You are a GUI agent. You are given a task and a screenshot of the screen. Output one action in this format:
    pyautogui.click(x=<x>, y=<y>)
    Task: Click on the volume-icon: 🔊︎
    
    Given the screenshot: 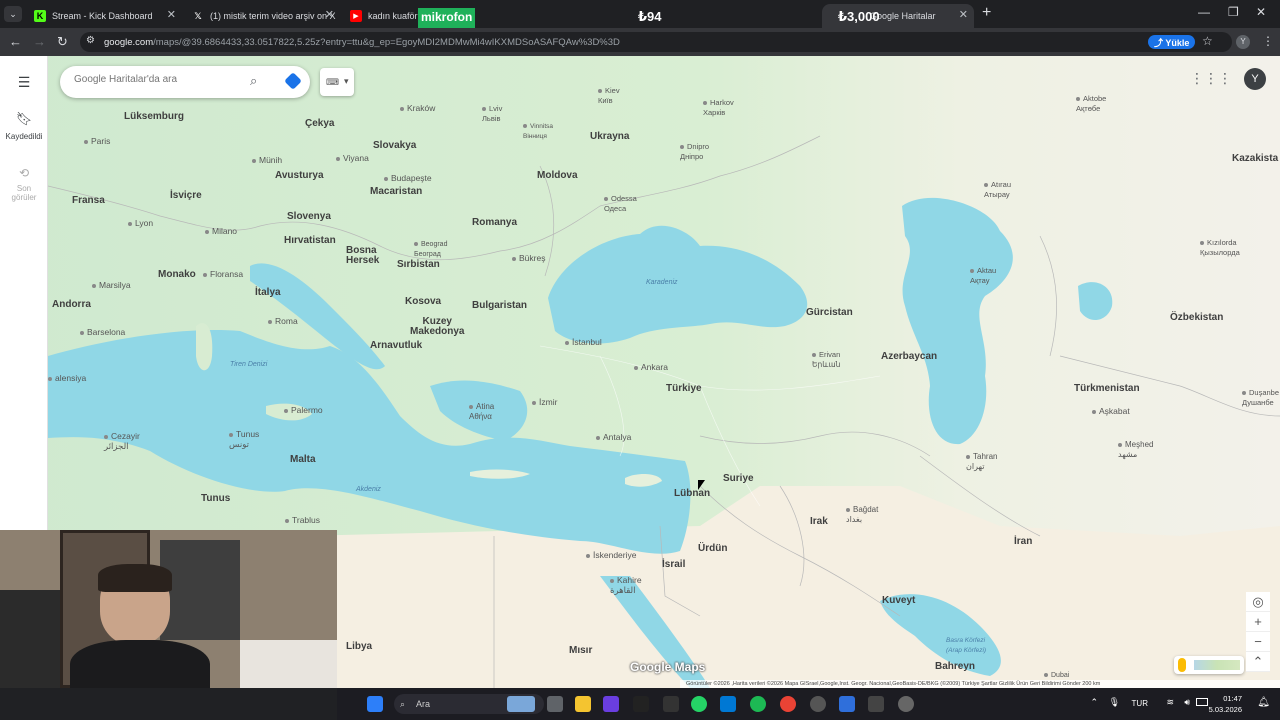 What is the action you would take?
    pyautogui.click(x=1187, y=702)
    